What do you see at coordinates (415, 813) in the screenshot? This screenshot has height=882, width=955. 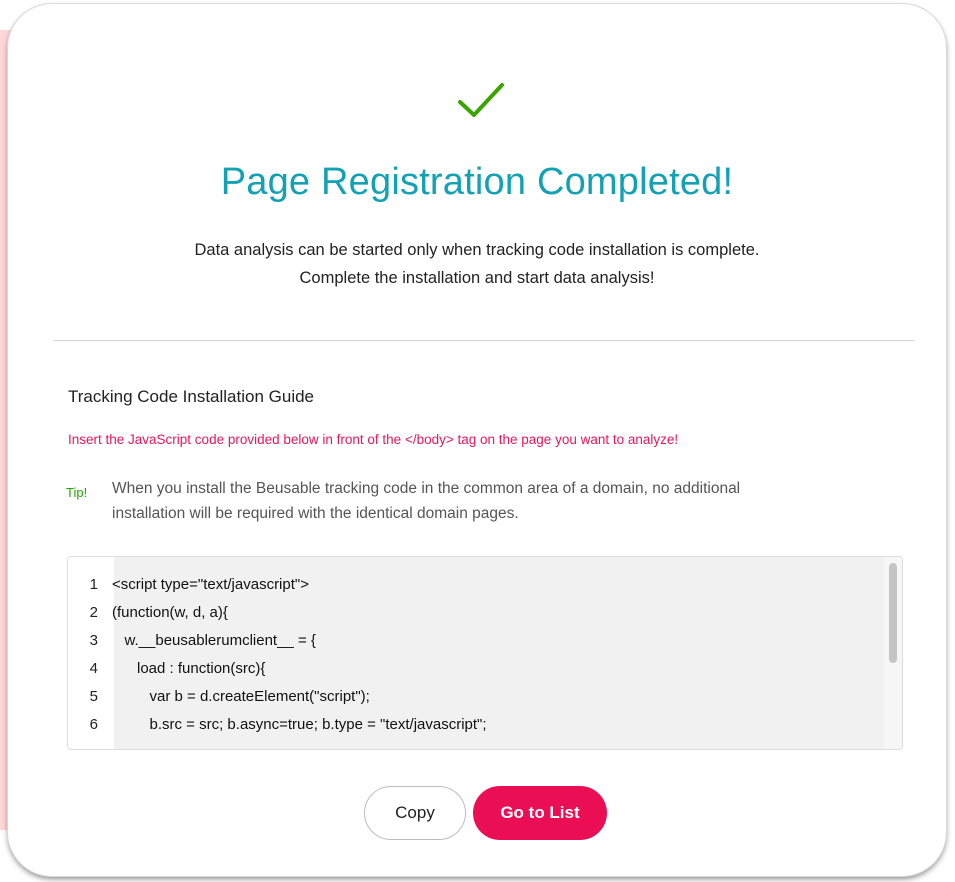 I see `copy-button: Copy` at bounding box center [415, 813].